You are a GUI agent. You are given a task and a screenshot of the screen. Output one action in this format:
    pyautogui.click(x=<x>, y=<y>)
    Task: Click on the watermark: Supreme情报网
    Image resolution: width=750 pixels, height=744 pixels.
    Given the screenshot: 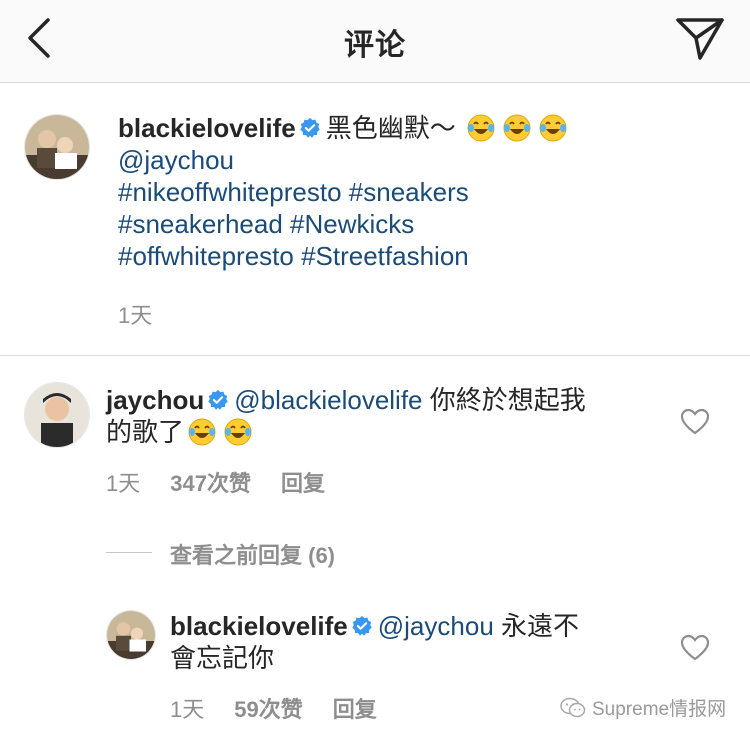 What is the action you would take?
    pyautogui.click(x=643, y=707)
    